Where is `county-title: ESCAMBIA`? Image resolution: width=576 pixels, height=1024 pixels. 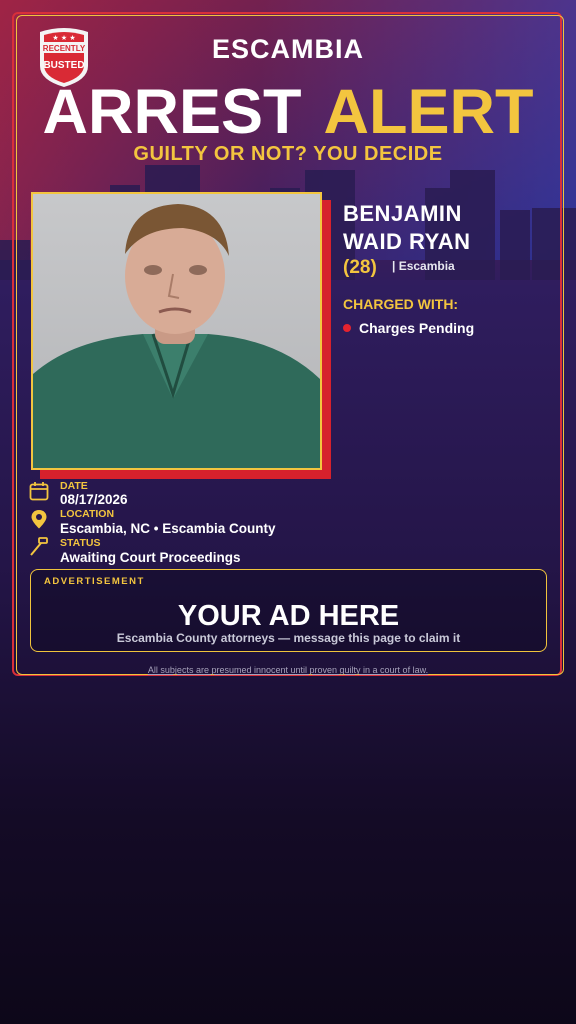
county-title: ESCAMBIA is located at coordinates (287, 49).